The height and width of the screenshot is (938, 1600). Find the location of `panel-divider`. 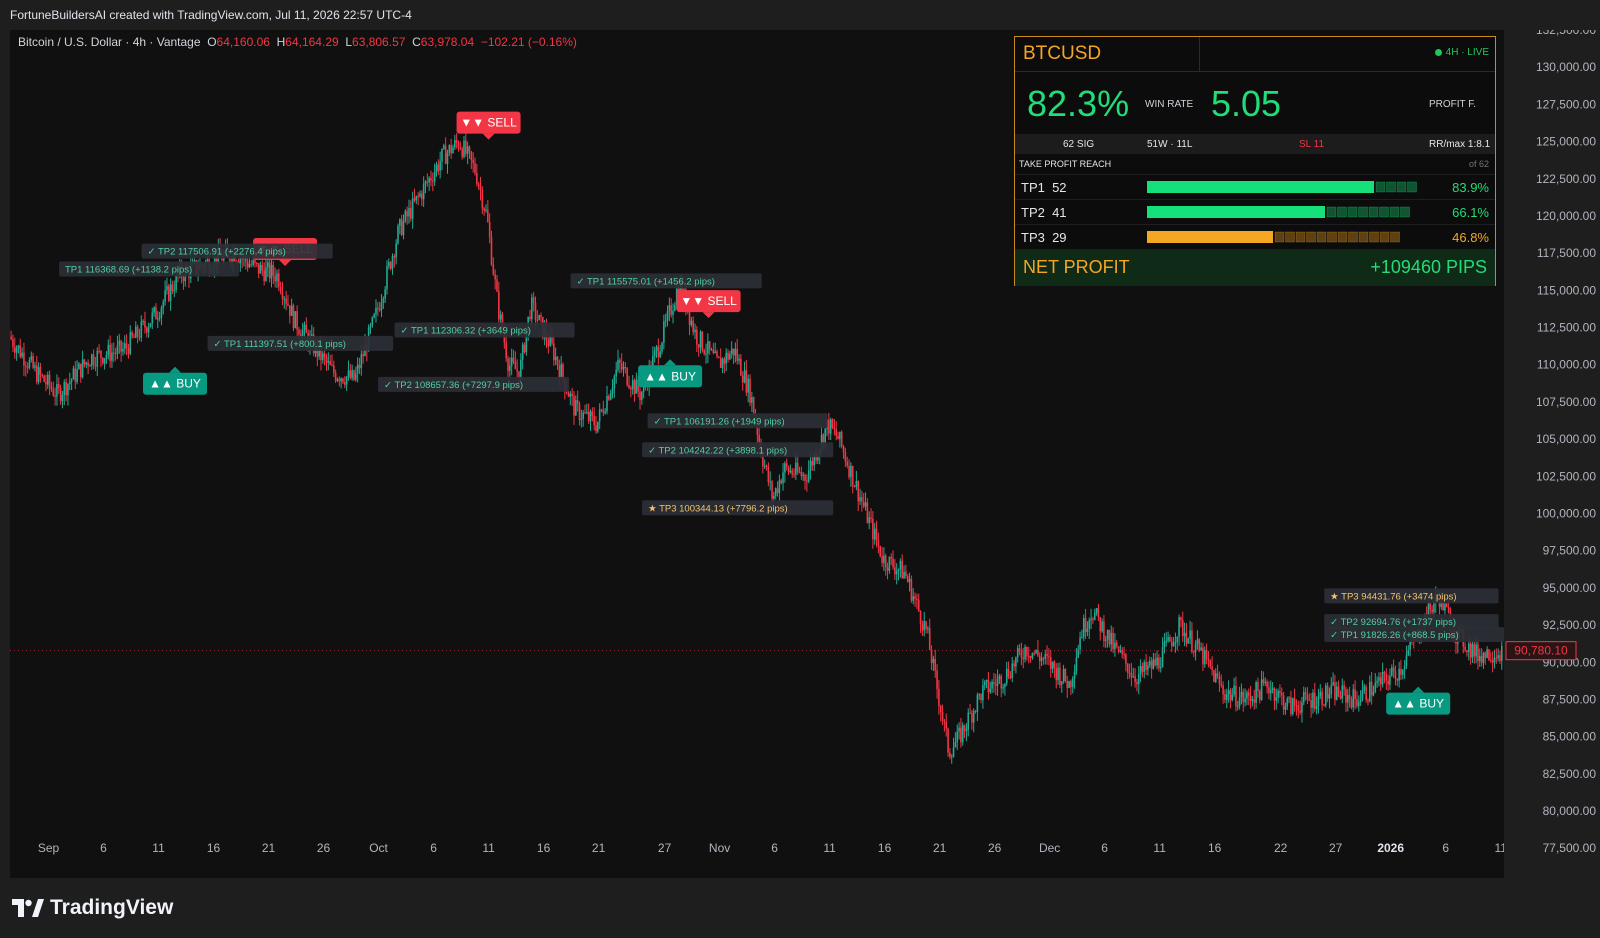

panel-divider is located at coordinates (1255, 71).